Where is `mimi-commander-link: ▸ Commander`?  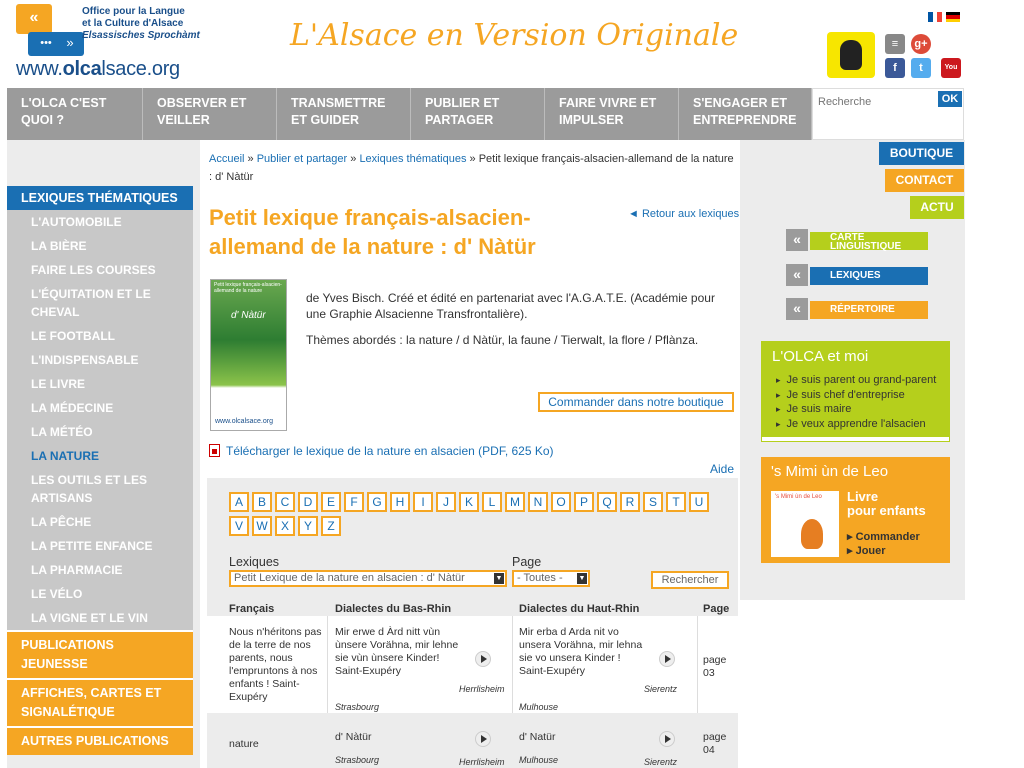
mimi-commander-link: ▸ Commander is located at coordinates (883, 537).